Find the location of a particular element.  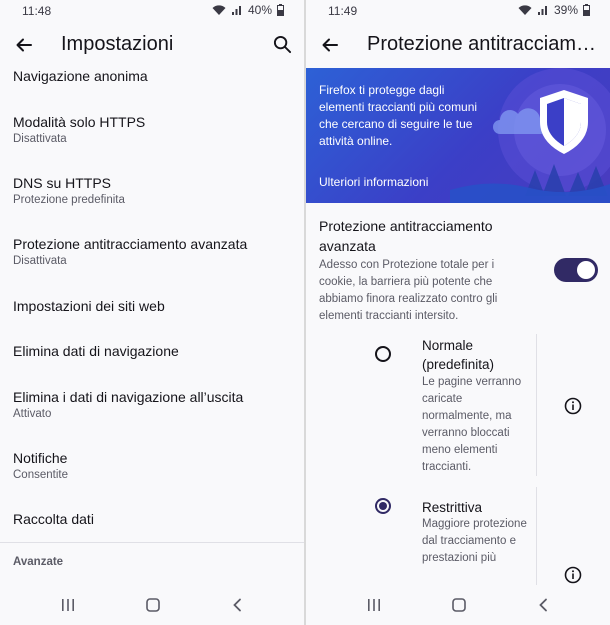

info-button-standard is located at coordinates (573, 406).